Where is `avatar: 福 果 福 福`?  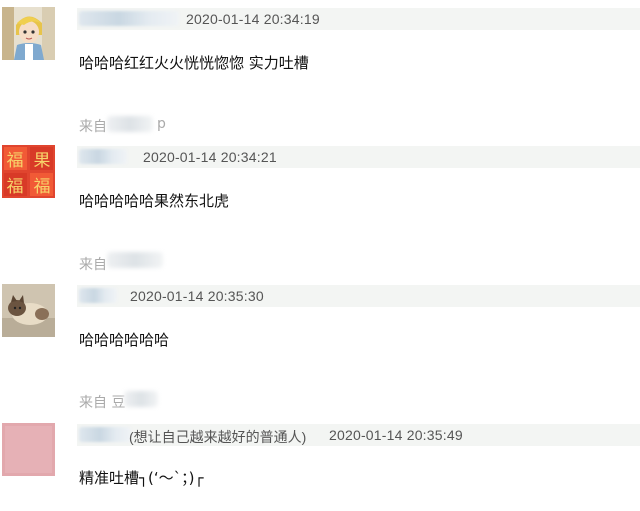 avatar: 福 果 福 福 is located at coordinates (28, 171).